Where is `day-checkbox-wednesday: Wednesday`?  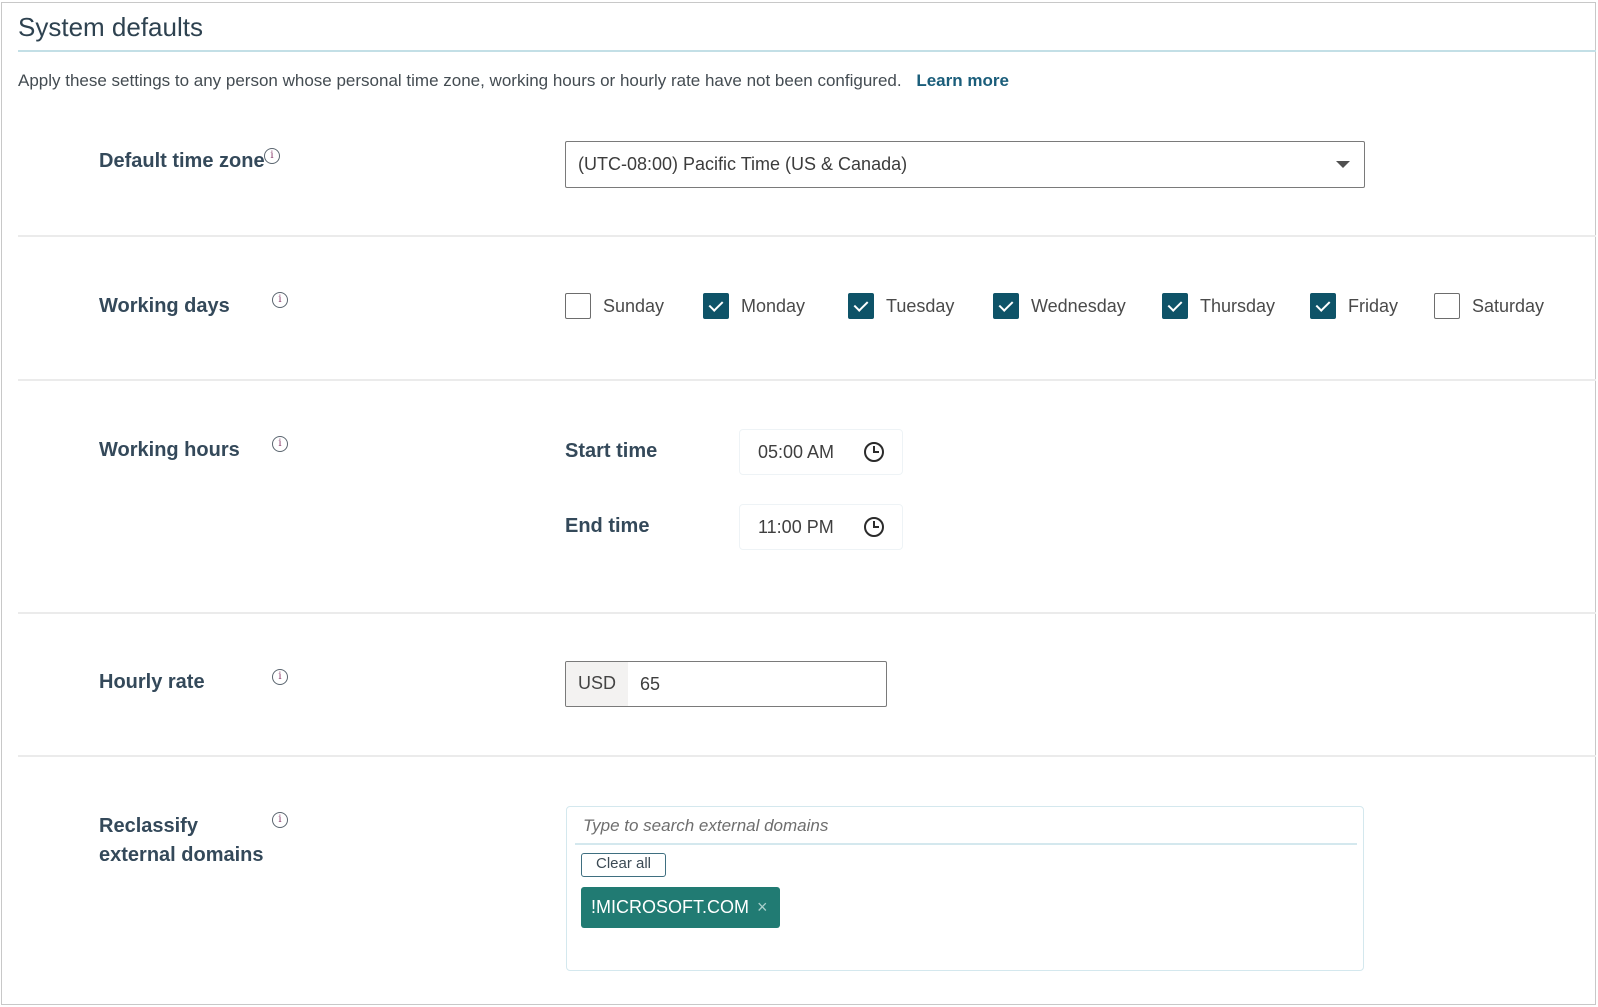 day-checkbox-wednesday: Wednesday is located at coordinates (1059, 306).